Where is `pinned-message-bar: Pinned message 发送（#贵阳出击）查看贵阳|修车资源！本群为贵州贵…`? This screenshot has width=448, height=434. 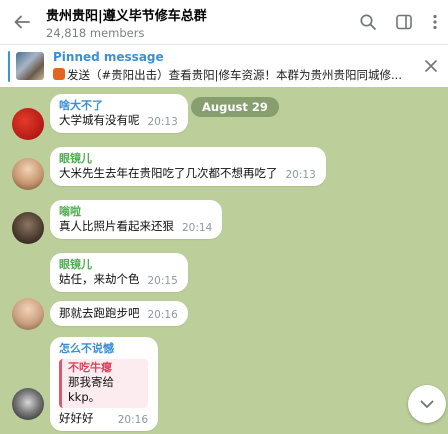
pinned-message-bar: Pinned message 发送（#贵阳出击）查看贵阳|修车资源！本群为贵州贵… is located at coordinates (224, 65).